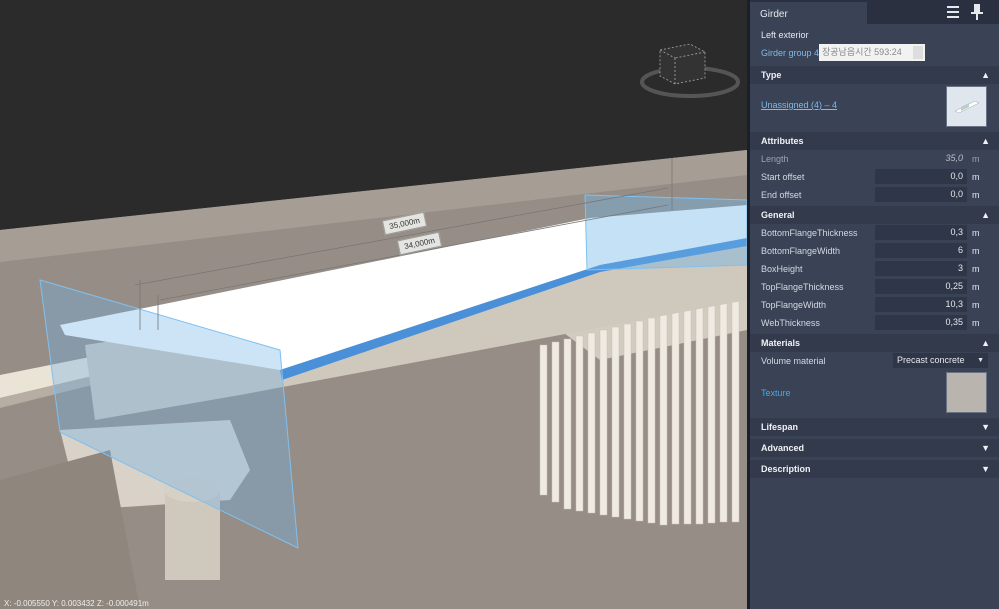 The height and width of the screenshot is (609, 999). What do you see at coordinates (870, 304) in the screenshot?
I see `param-row: TopFlangeWidth 10,3 m` at bounding box center [870, 304].